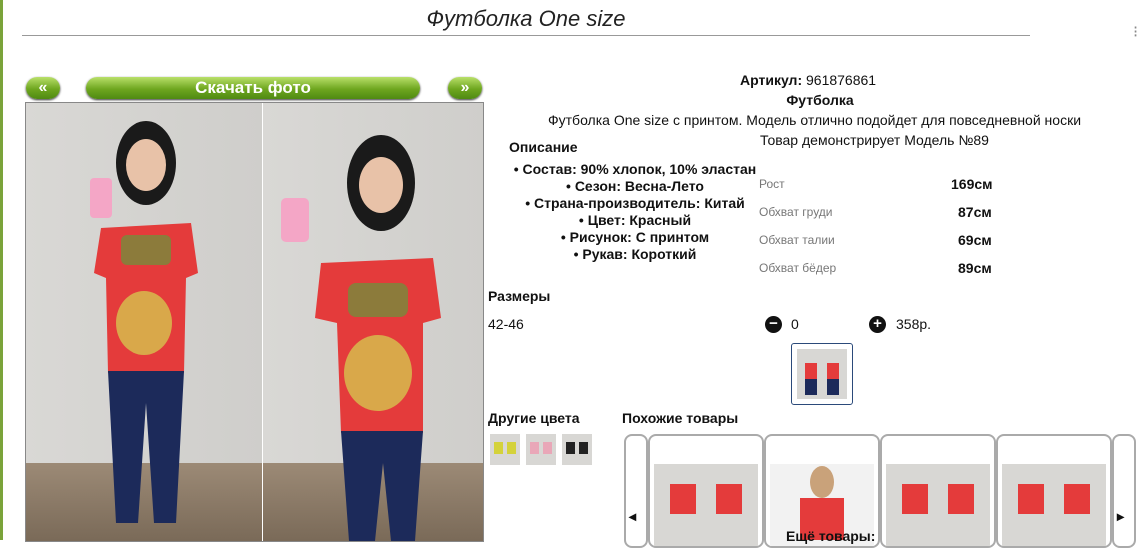 The height and width of the screenshot is (548, 1148). I want to click on measure-label-hips: Обхват бёдер, so click(798, 268).